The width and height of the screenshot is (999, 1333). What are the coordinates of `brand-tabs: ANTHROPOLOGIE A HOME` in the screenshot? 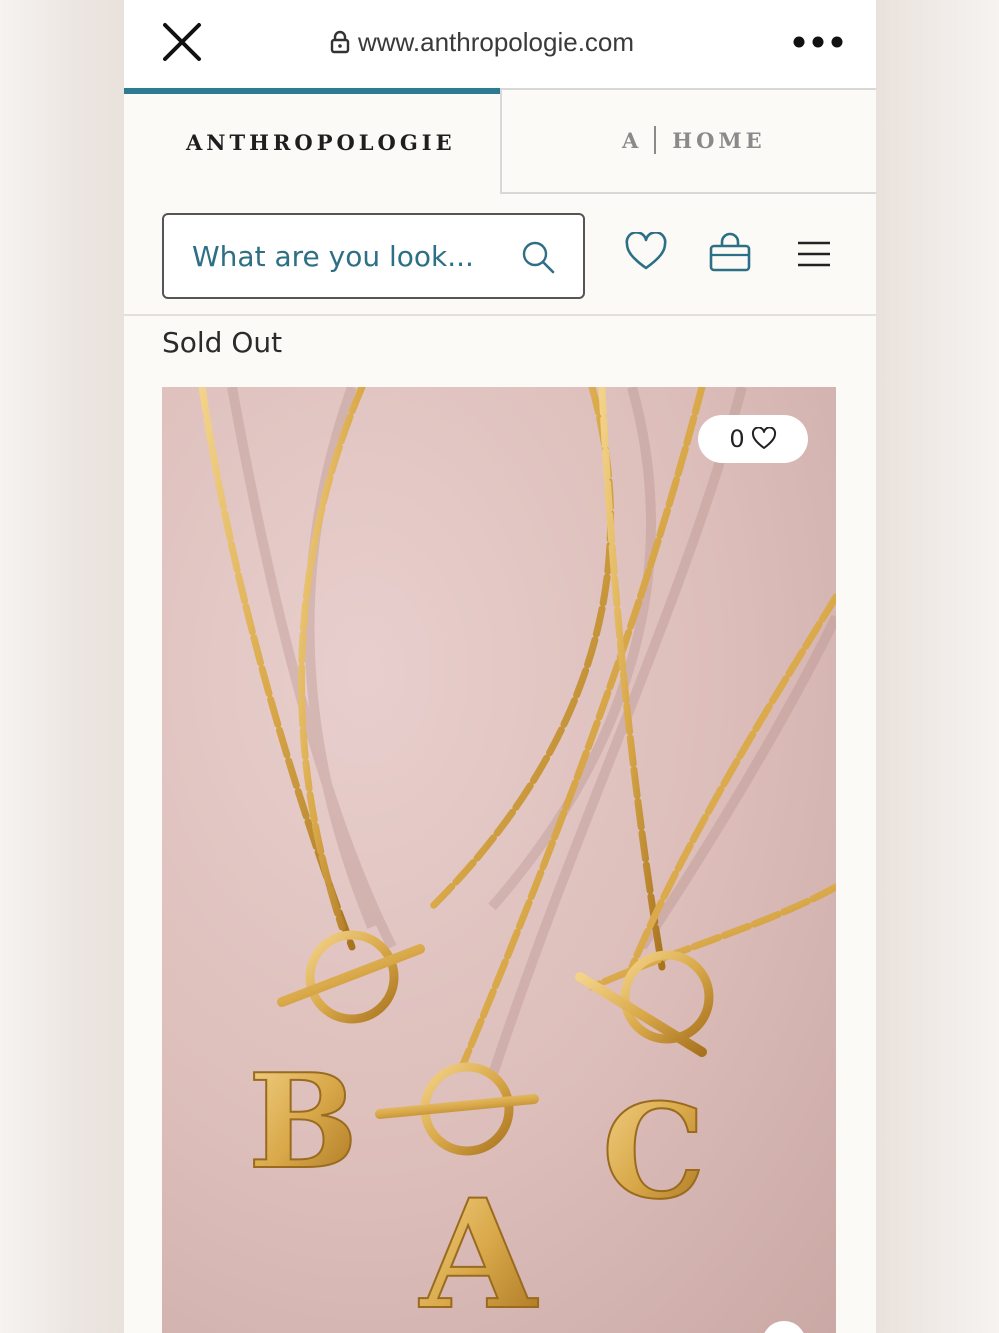 It's located at (500, 141).